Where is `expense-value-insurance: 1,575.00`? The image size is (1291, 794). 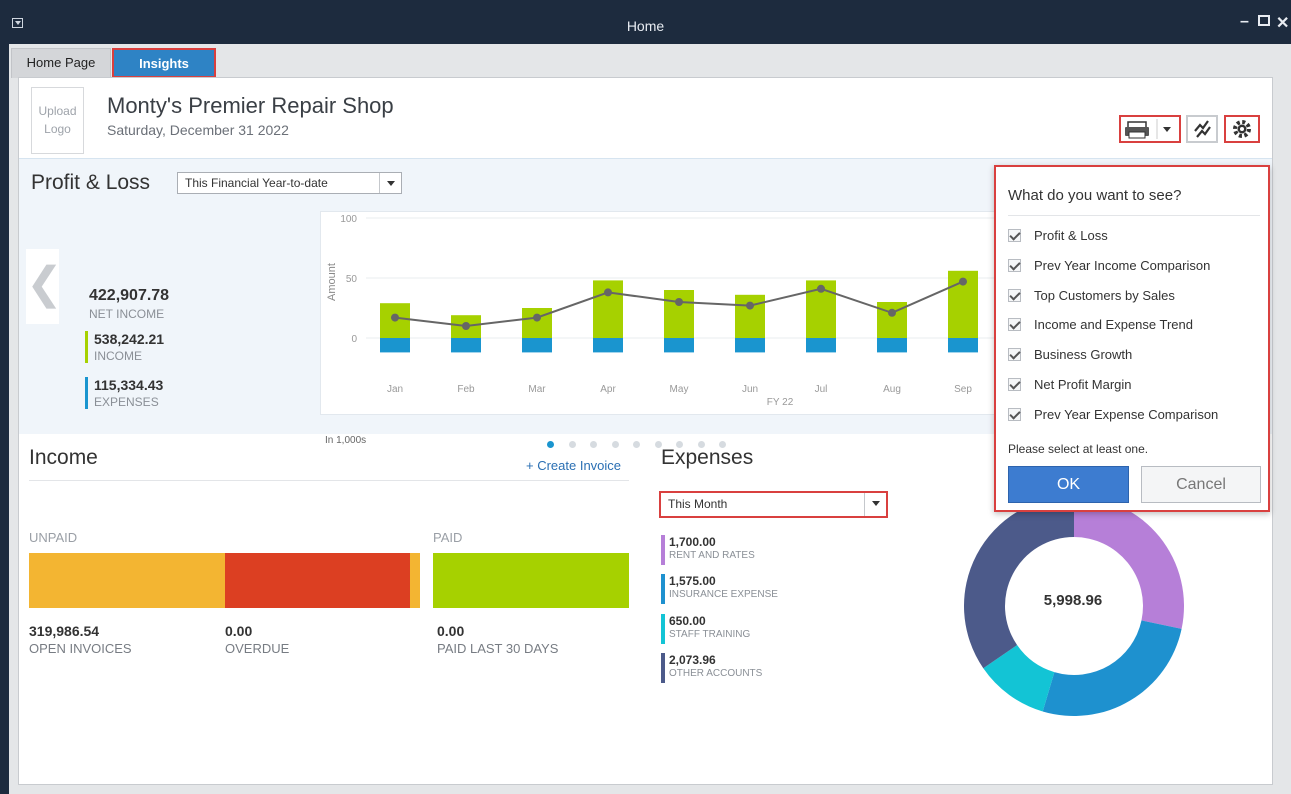 expense-value-insurance: 1,575.00 is located at coordinates (692, 581).